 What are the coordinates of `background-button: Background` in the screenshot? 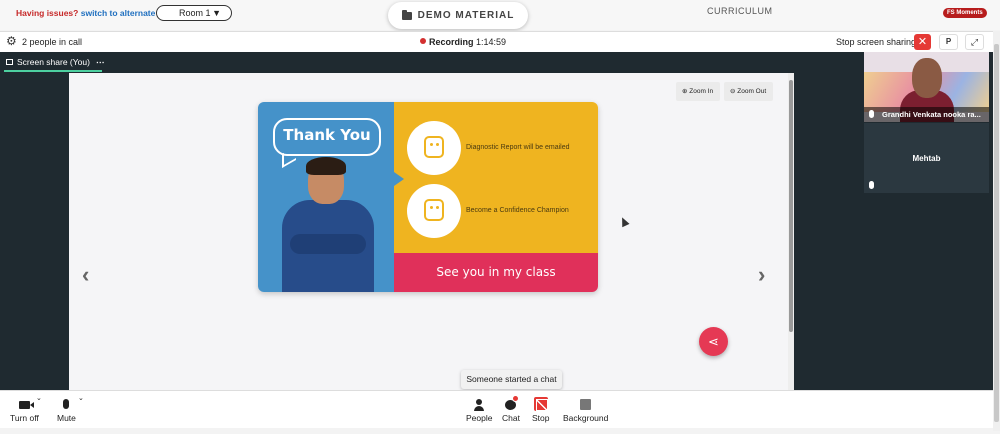 It's located at (585, 410).